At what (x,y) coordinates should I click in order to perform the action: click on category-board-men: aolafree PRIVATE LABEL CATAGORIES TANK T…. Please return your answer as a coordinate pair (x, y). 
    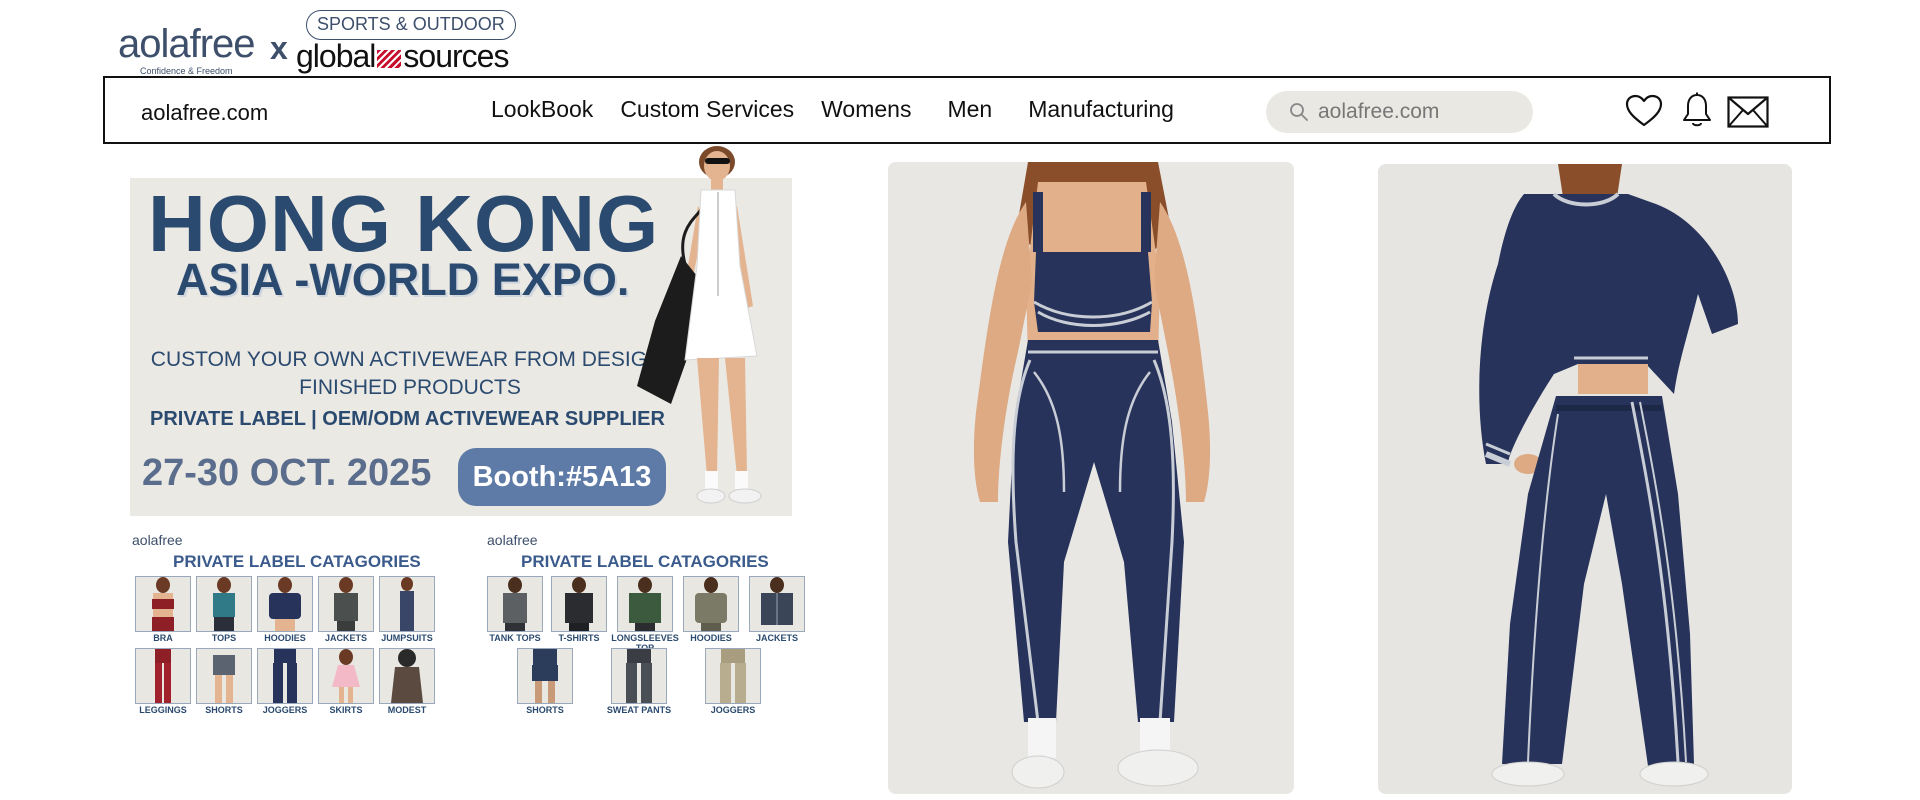
    Looking at the image, I should click on (650, 632).